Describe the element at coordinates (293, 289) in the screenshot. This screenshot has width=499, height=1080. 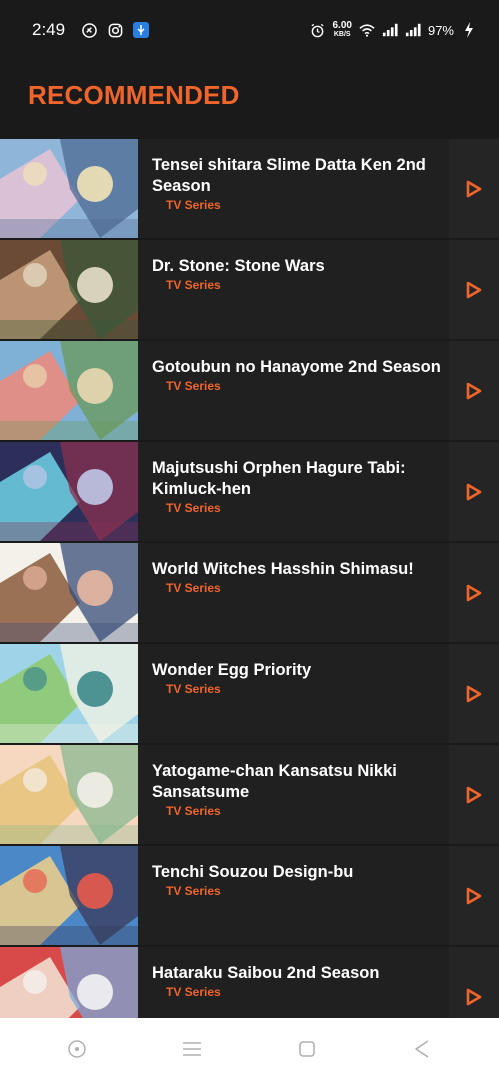
I see `item-info: Dr. Stone: Stone Wars TV Series` at that location.